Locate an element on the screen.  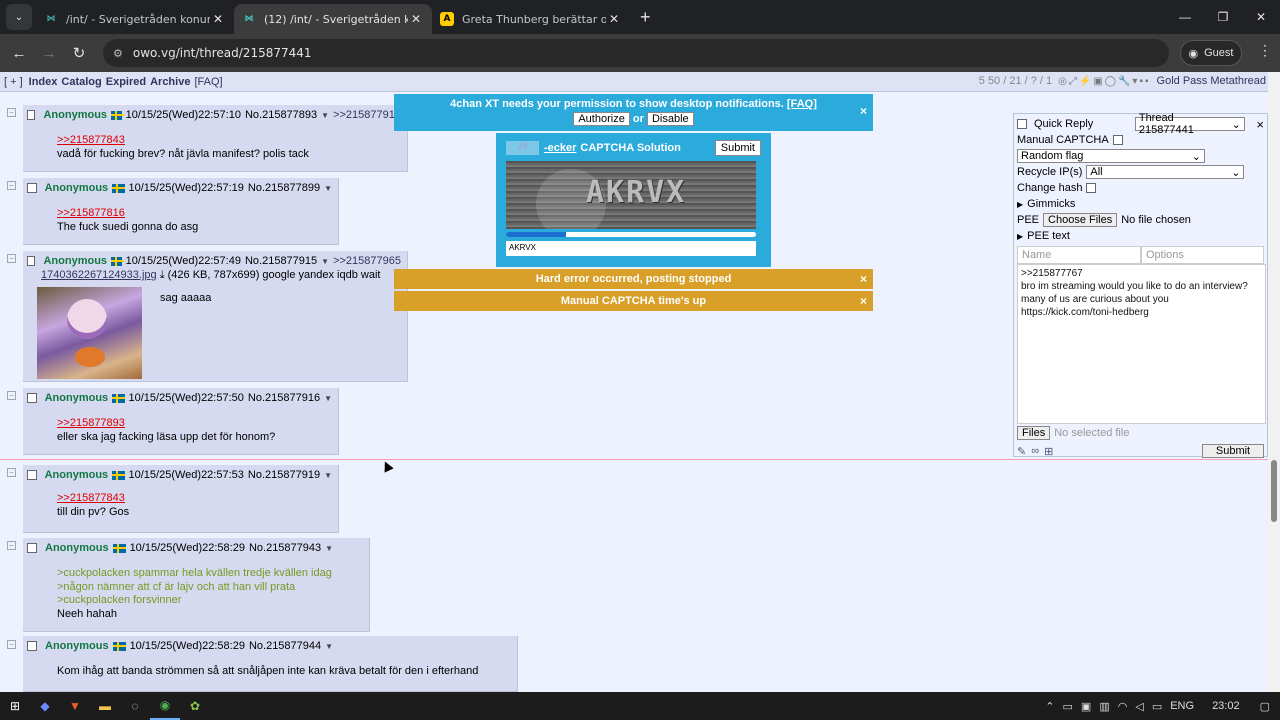
add-icon: ⊞ is located at coordinates (1048, 451).